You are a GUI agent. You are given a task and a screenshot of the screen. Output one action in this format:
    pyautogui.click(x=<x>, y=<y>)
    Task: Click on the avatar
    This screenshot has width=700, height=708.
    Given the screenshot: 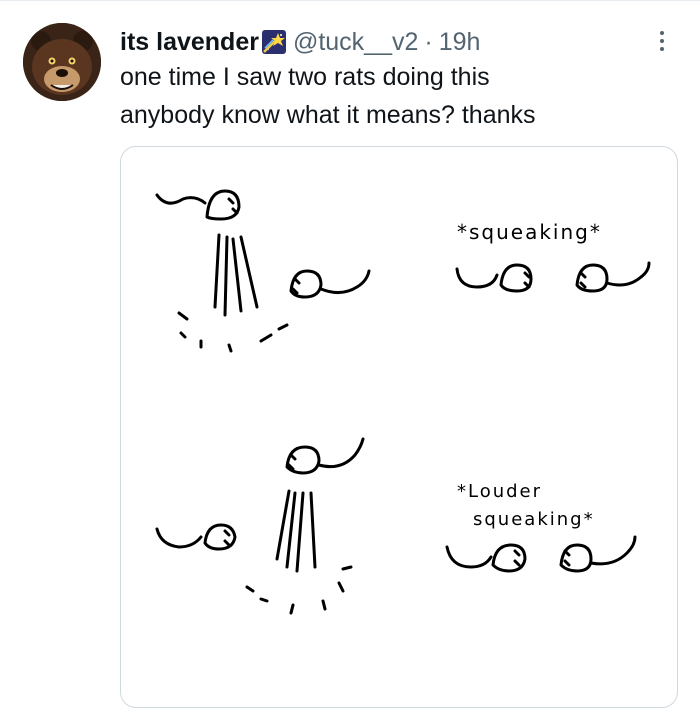 What is the action you would take?
    pyautogui.click(x=62, y=62)
    